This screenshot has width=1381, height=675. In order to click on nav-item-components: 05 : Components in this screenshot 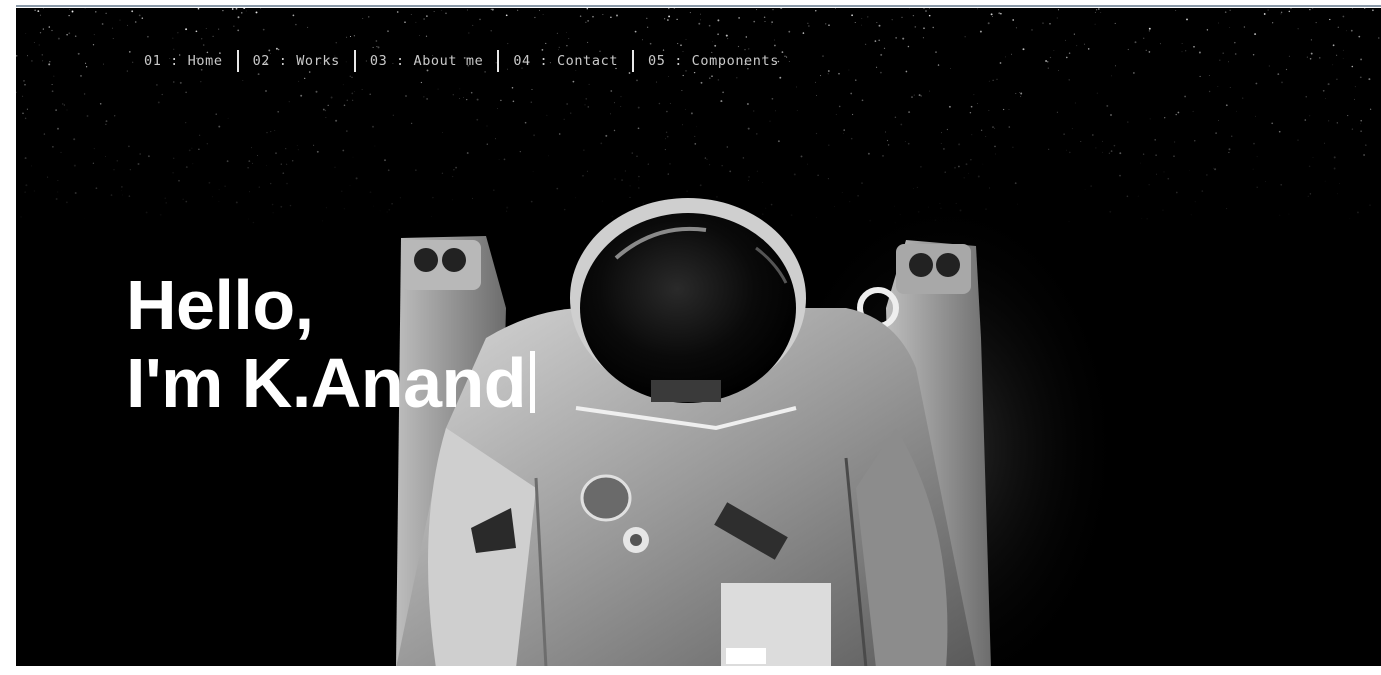, I will do `click(713, 61)`.